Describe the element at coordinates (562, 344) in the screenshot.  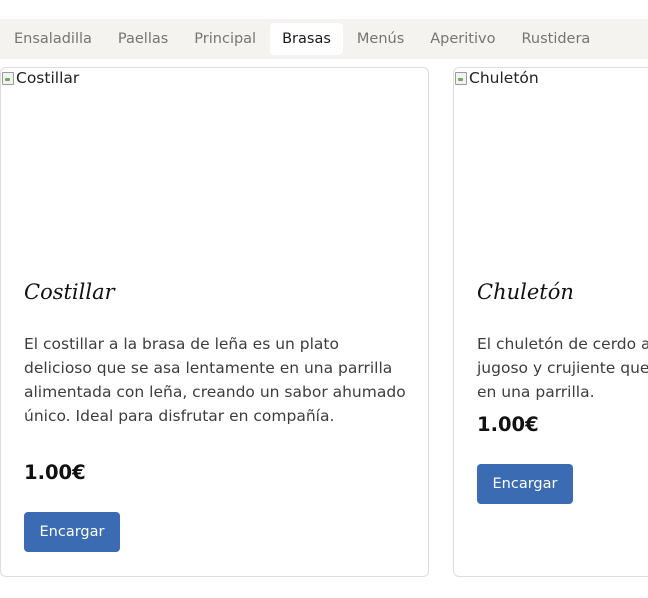
I see `description-line: El chuletón de cerdo a` at that location.